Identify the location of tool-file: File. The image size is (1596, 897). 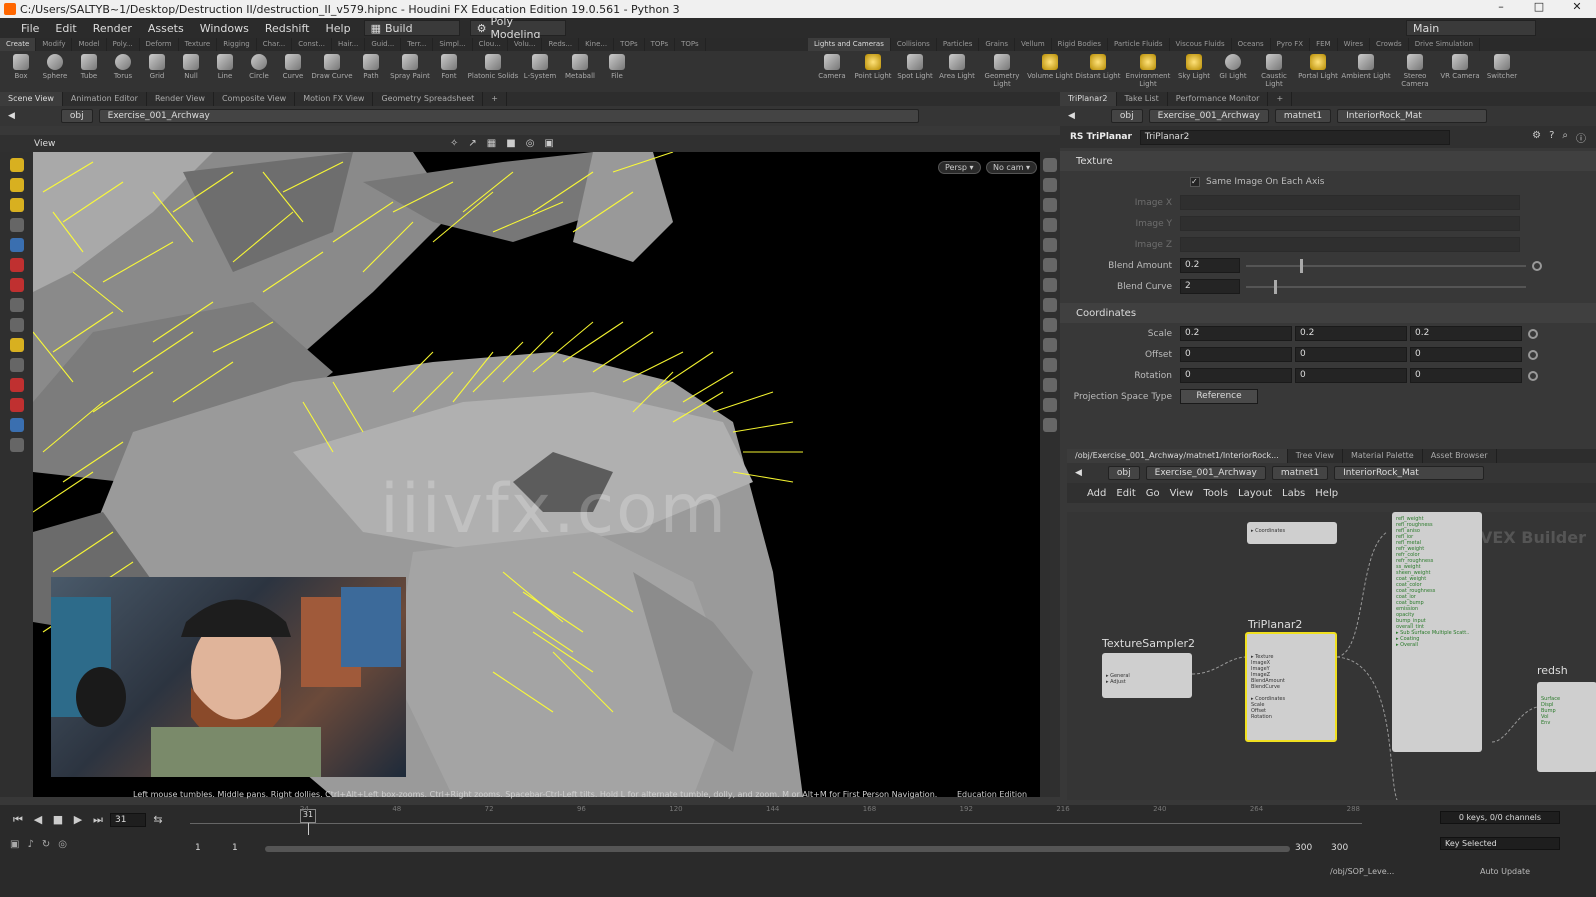
(617, 67).